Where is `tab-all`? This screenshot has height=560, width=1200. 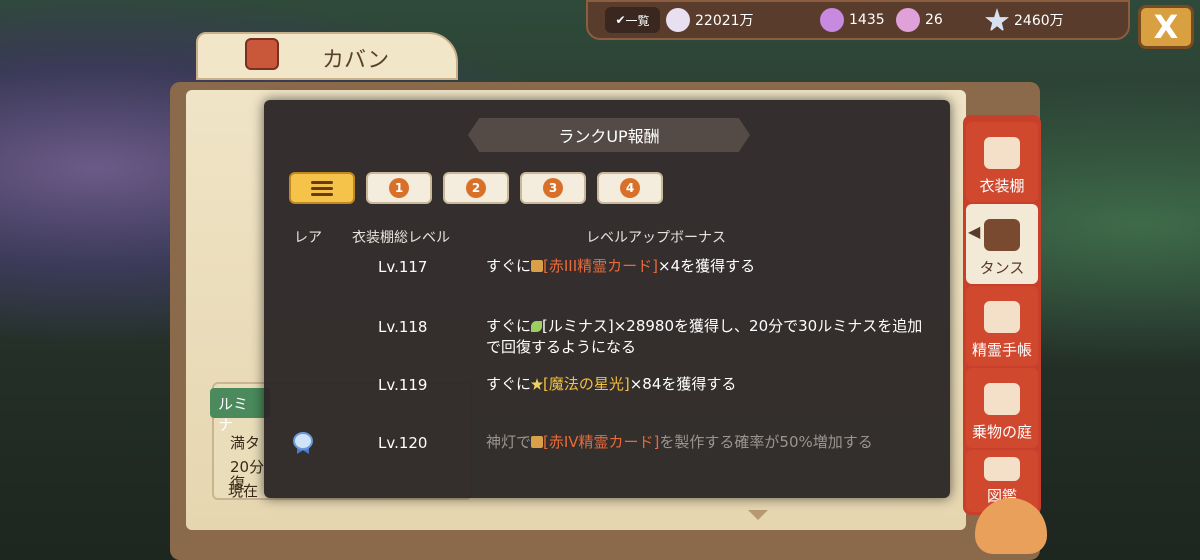 tab-all is located at coordinates (322, 188).